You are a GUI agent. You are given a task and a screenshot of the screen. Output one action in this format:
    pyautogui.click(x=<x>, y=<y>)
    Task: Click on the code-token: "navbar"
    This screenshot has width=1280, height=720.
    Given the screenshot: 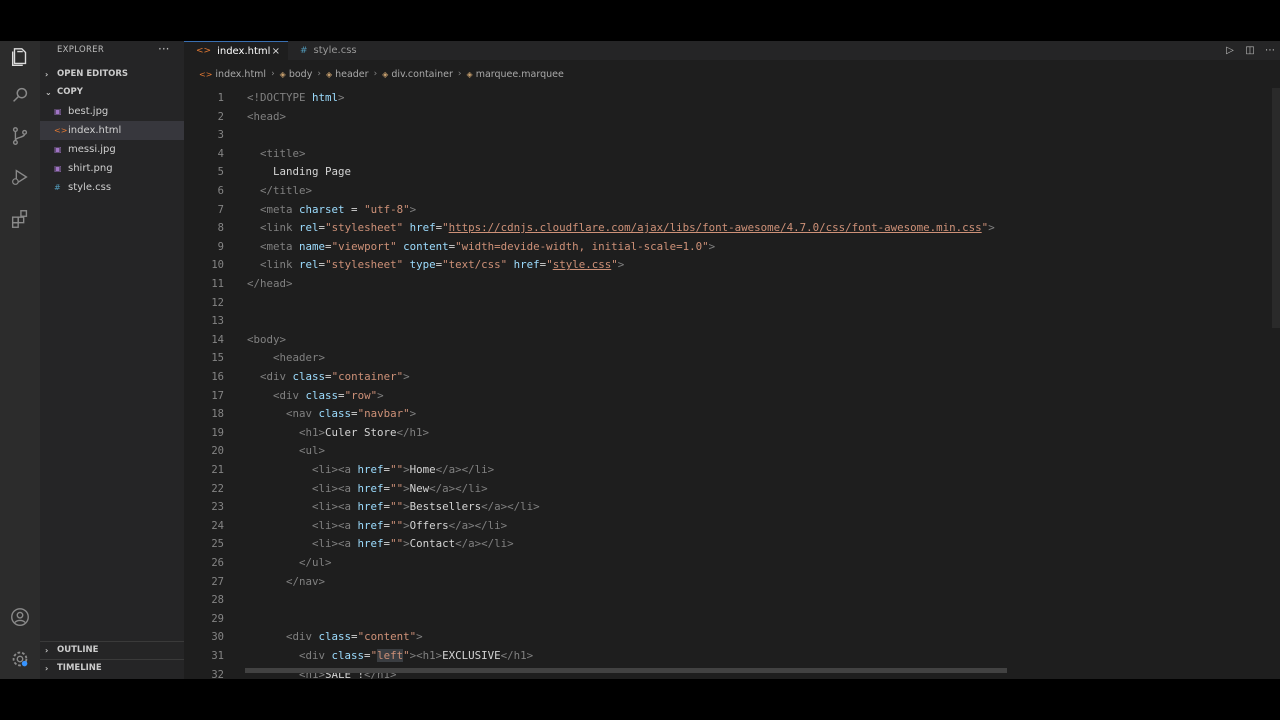 What is the action you would take?
    pyautogui.click(x=383, y=414)
    